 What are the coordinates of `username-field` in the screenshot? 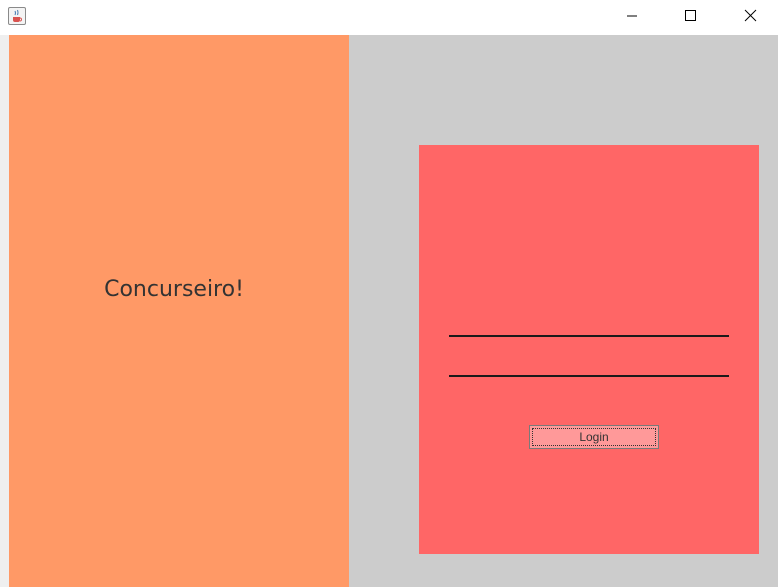 It's located at (589, 327).